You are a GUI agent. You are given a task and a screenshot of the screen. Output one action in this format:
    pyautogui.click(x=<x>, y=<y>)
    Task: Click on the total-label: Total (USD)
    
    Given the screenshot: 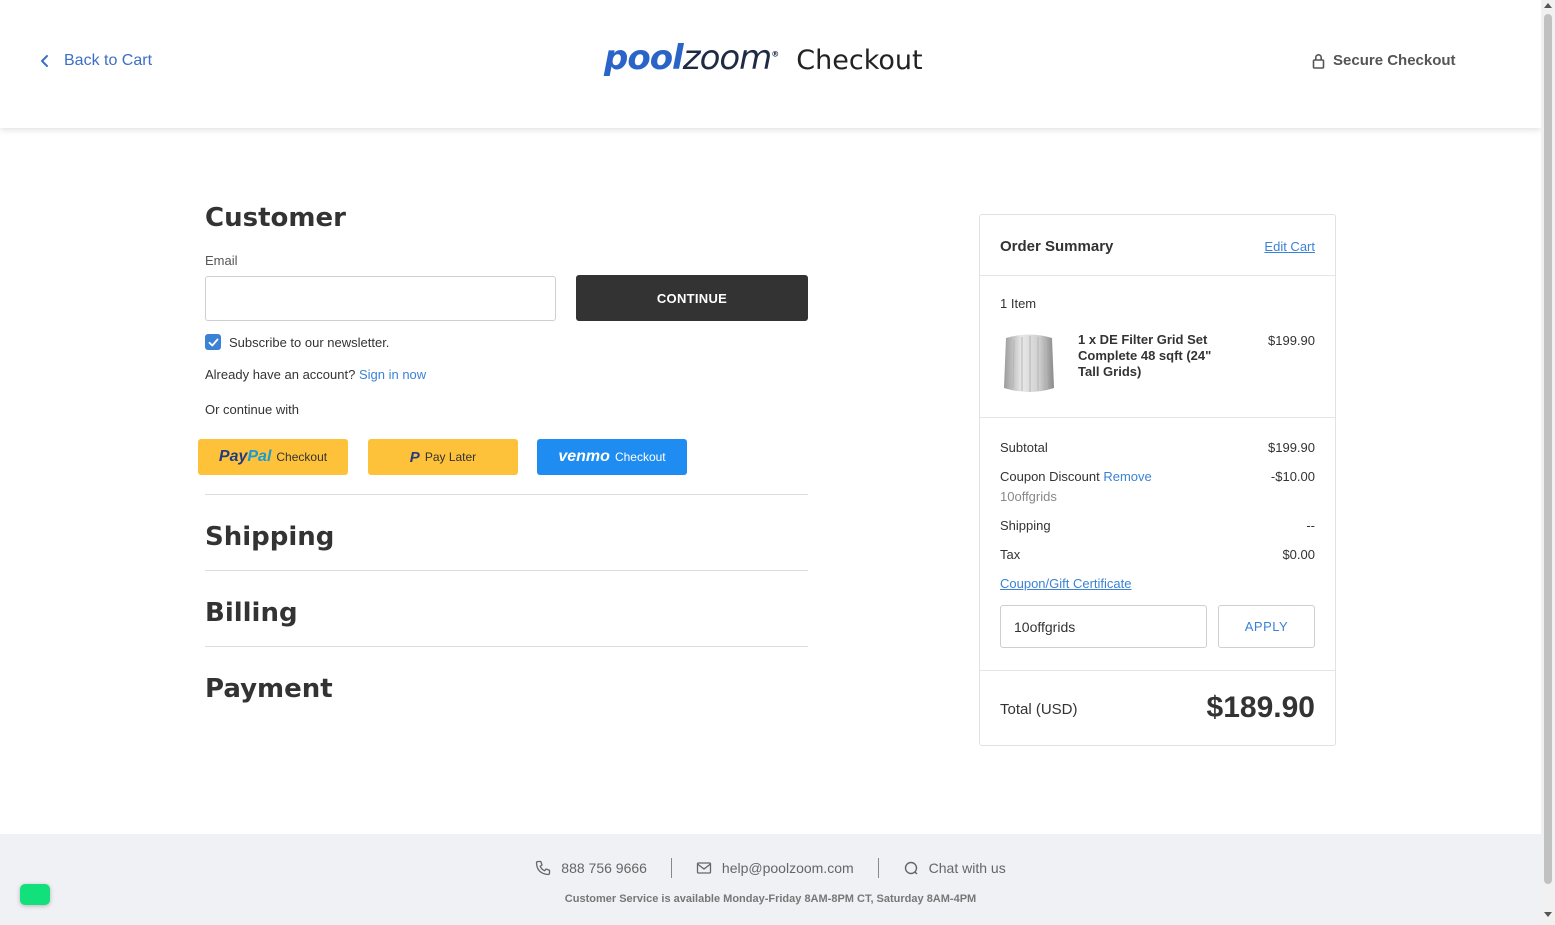 What is the action you would take?
    pyautogui.click(x=1039, y=709)
    